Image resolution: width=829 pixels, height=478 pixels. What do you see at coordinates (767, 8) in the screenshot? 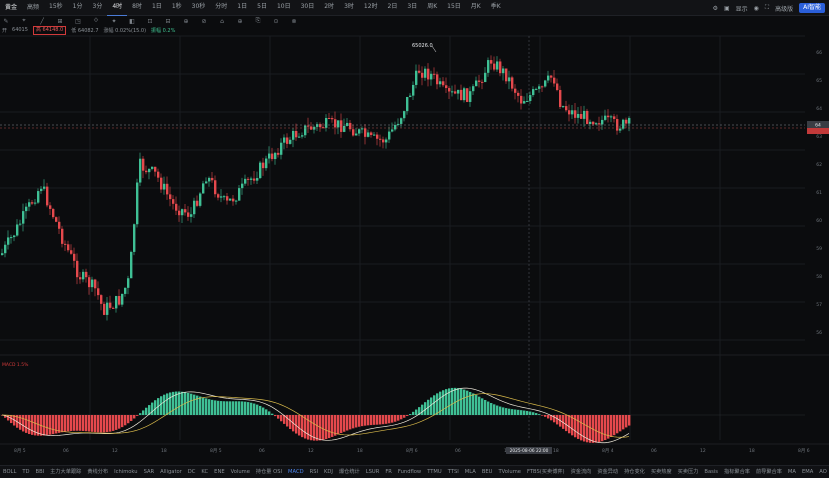
I see `fullscreen-icon: ⛶` at bounding box center [767, 8].